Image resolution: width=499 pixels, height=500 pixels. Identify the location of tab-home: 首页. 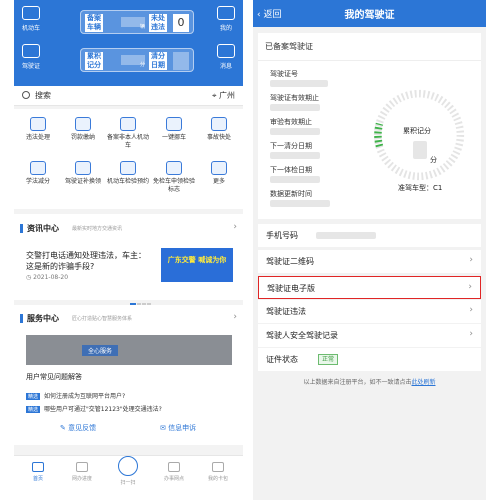
(38, 472).